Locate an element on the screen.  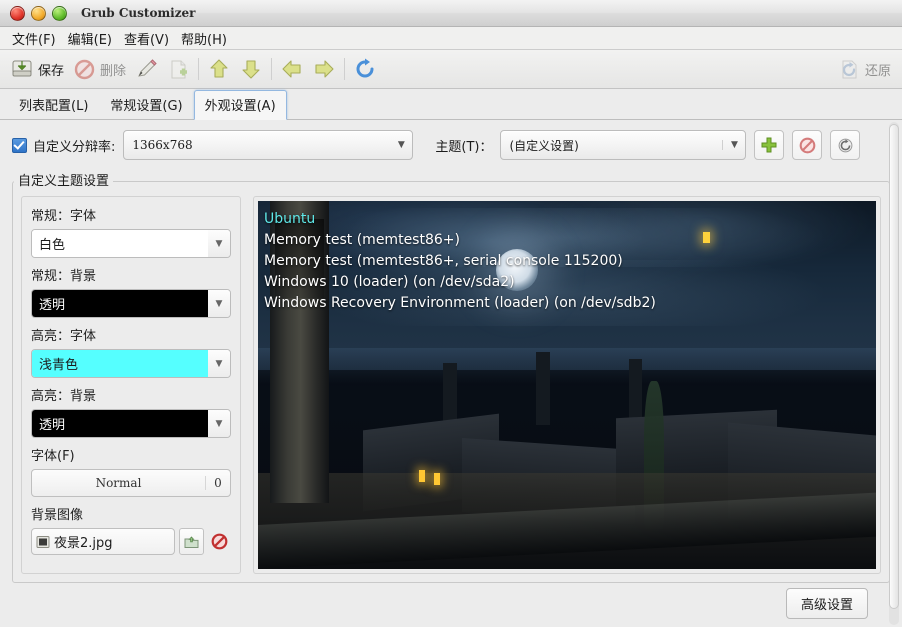
delete-button: 删除 is located at coordinates (100, 69).